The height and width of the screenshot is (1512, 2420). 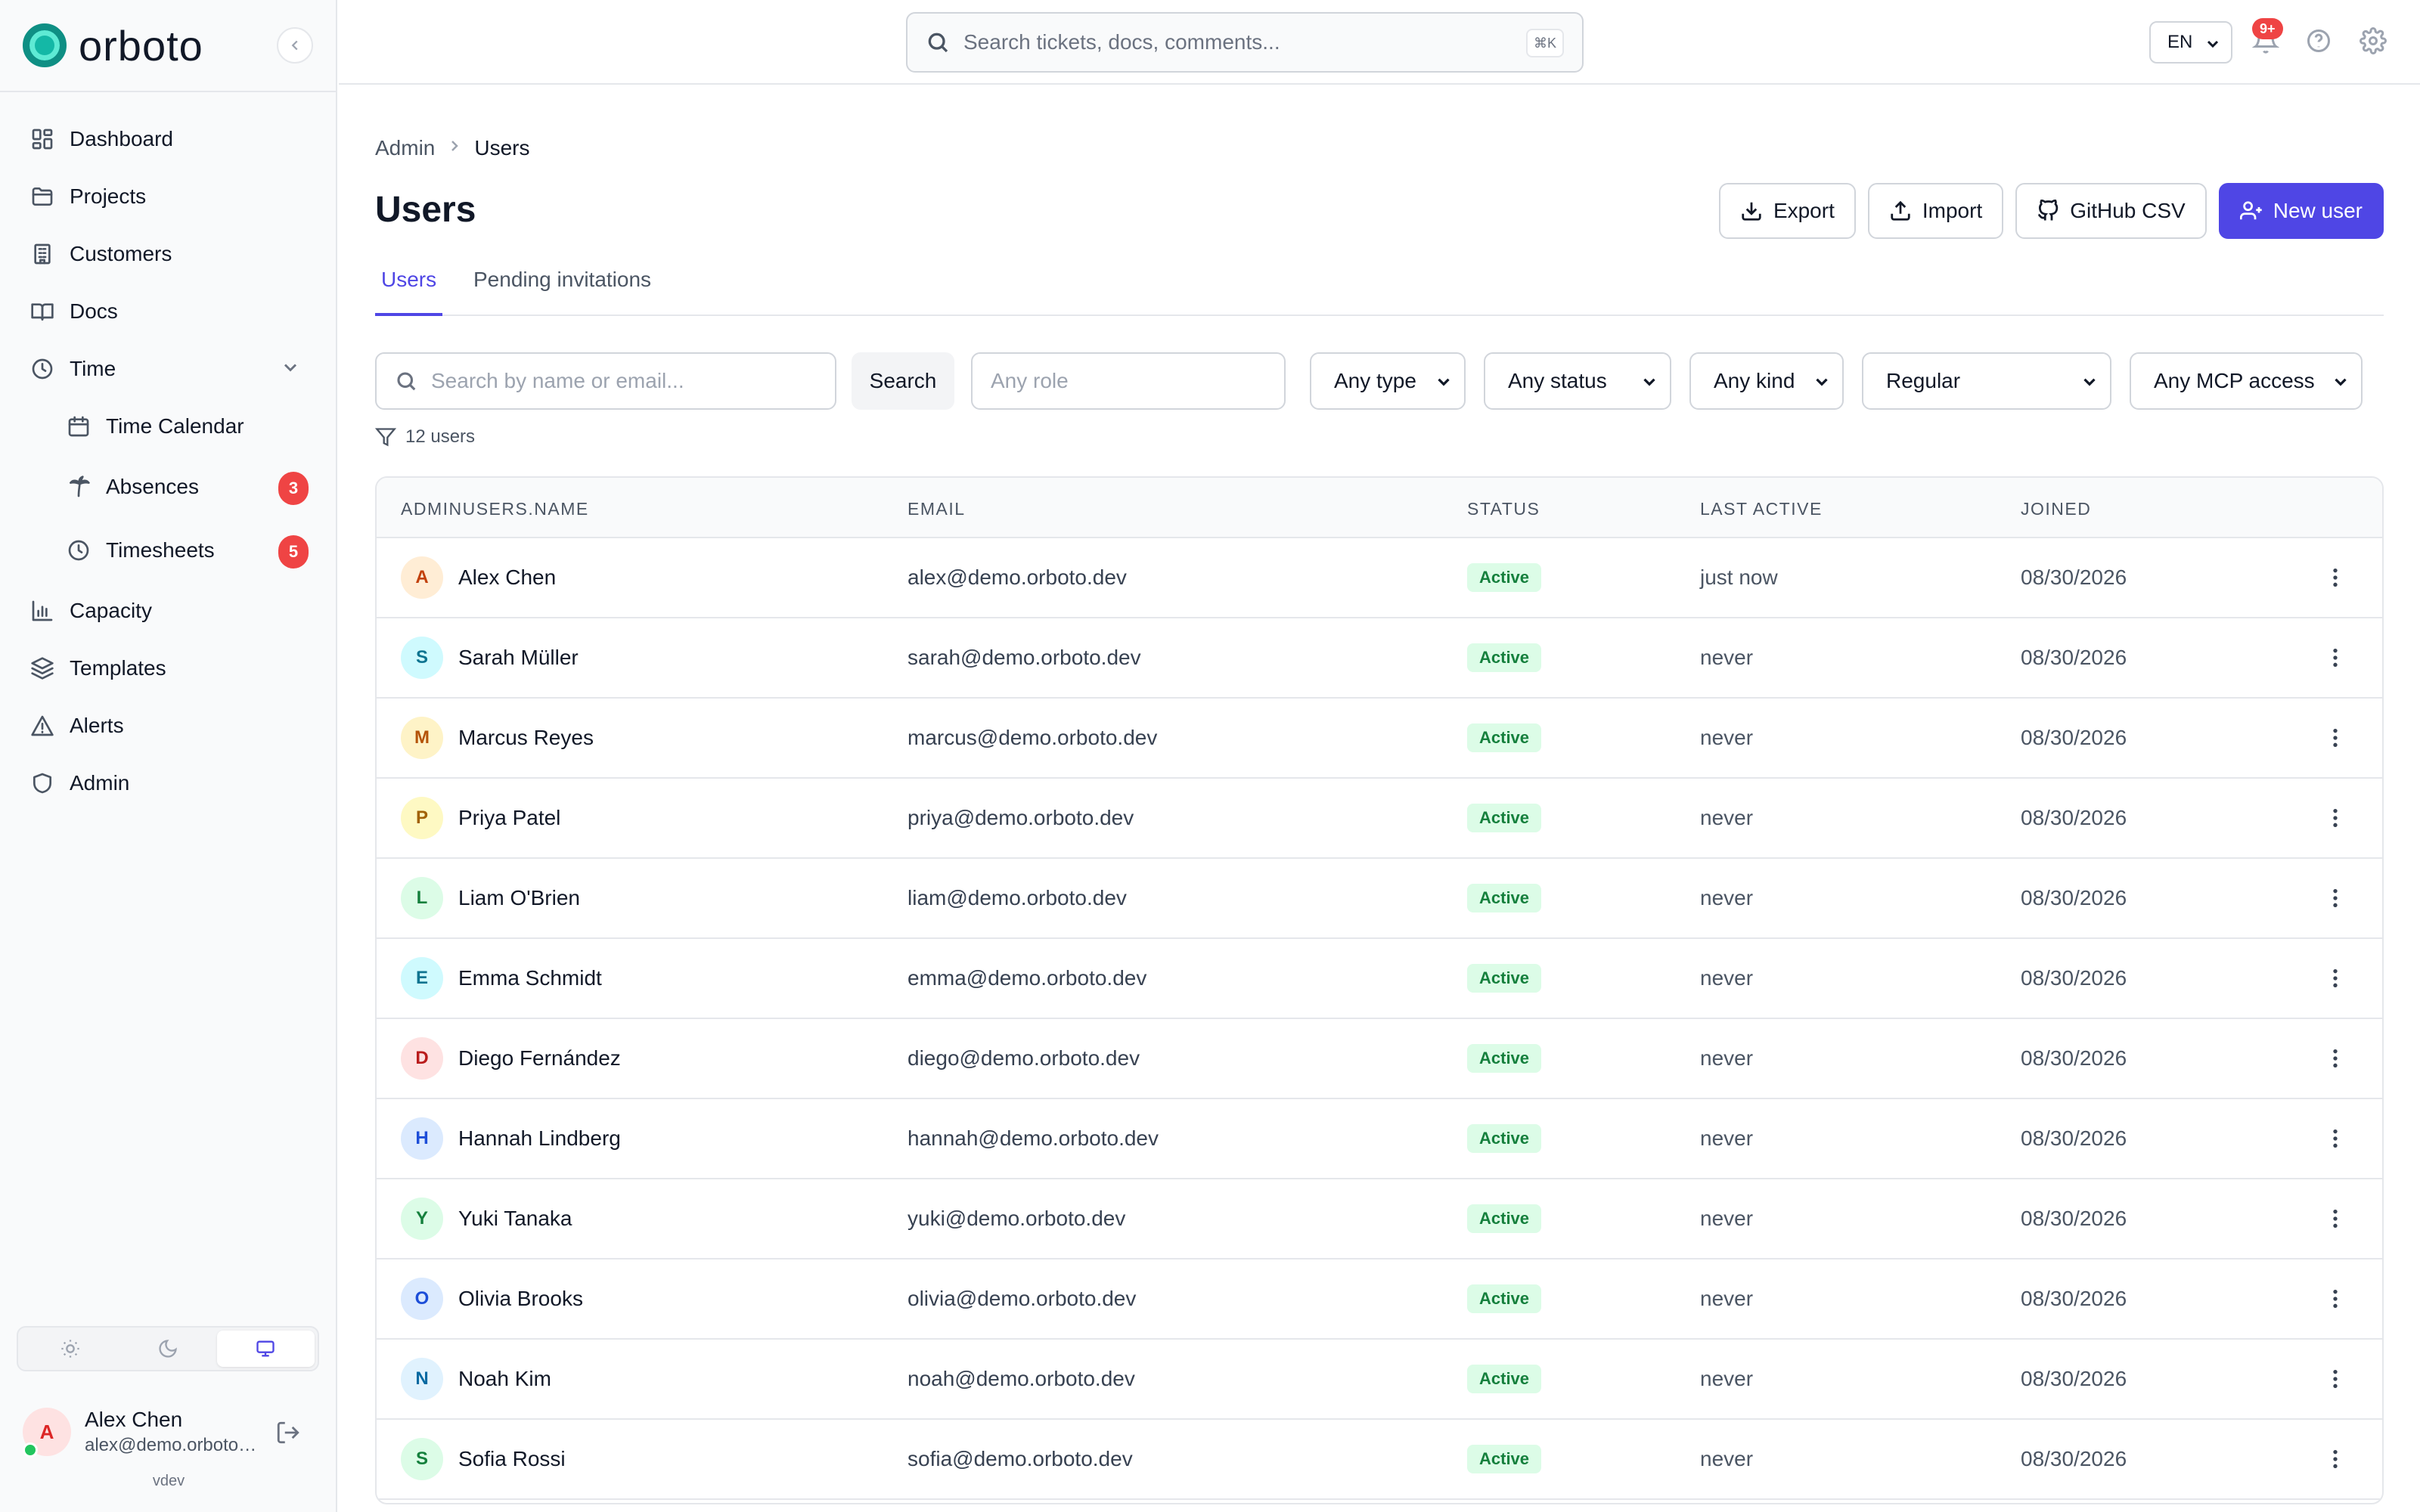 What do you see at coordinates (512, 1459) in the screenshot?
I see `user-name: Sofia Rossi` at bounding box center [512, 1459].